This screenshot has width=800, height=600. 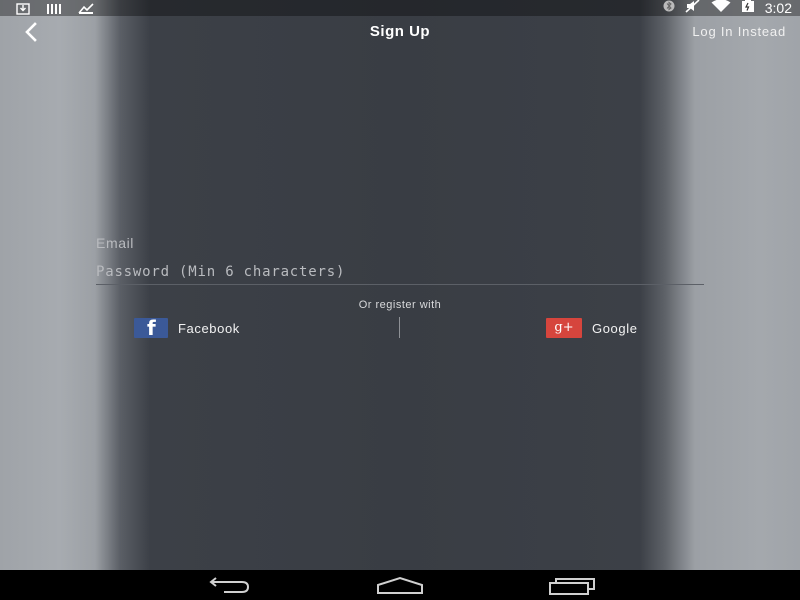 I want to click on google-plus-icon: g+, so click(x=564, y=328).